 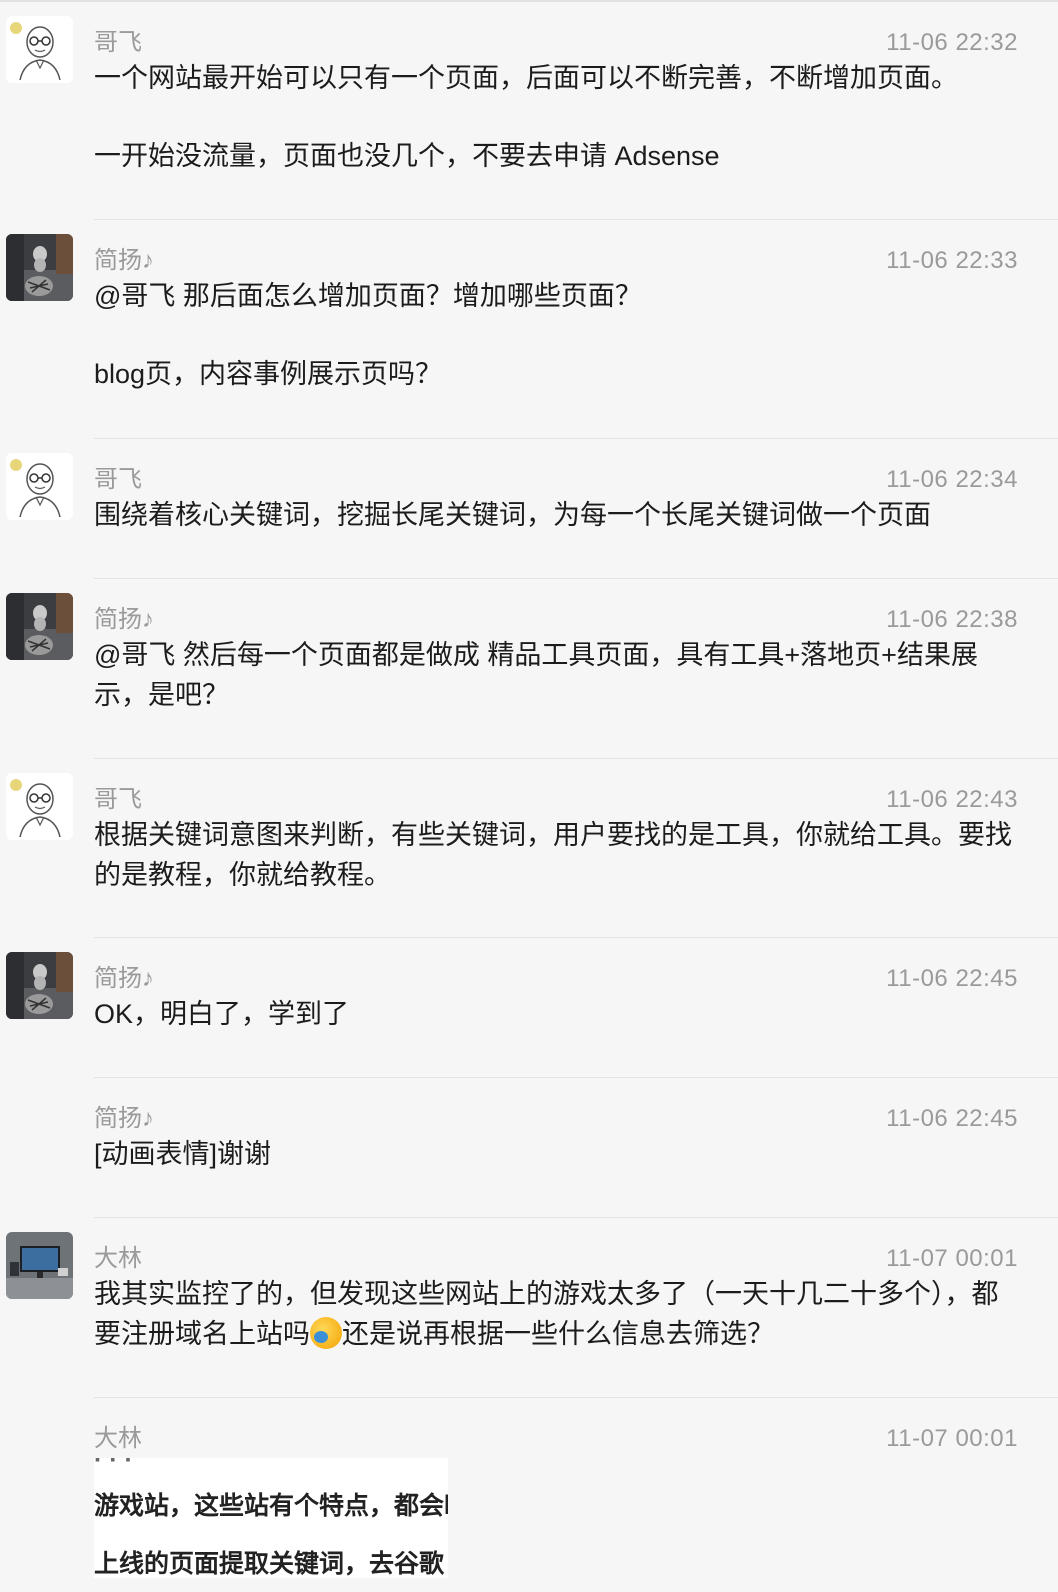 I want to click on message-text: @哥飞 那后面怎么增加页面？增加哪些页面？ blog页，内容事例展示页吗？, so click(x=559, y=347).